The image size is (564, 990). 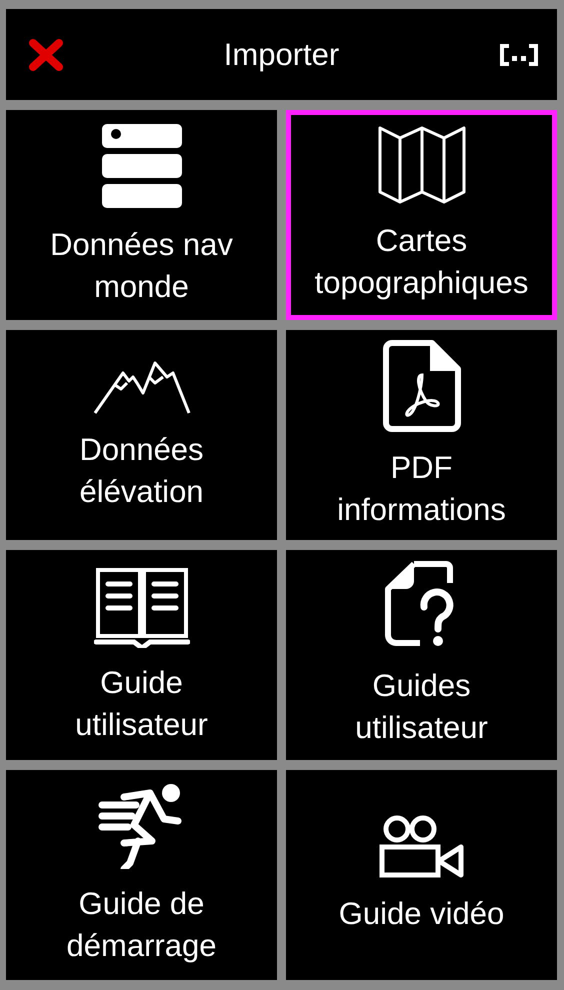 What do you see at coordinates (141, 215) in the screenshot?
I see `import-tile: Données nav monde` at bounding box center [141, 215].